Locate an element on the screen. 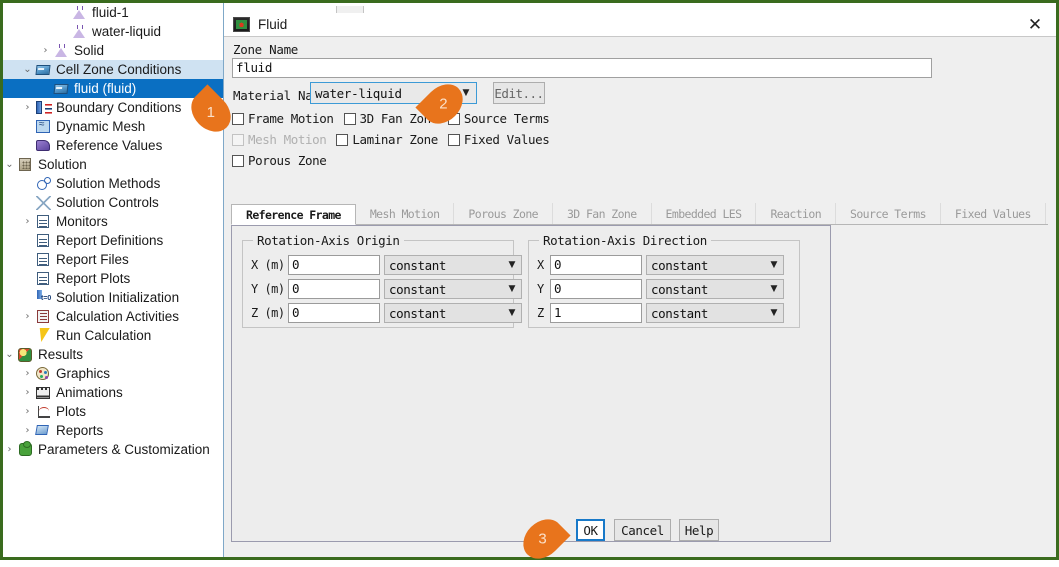 This screenshot has width=1059, height=567. checkbox-laminar-zone: Laminar Zone is located at coordinates (387, 139).